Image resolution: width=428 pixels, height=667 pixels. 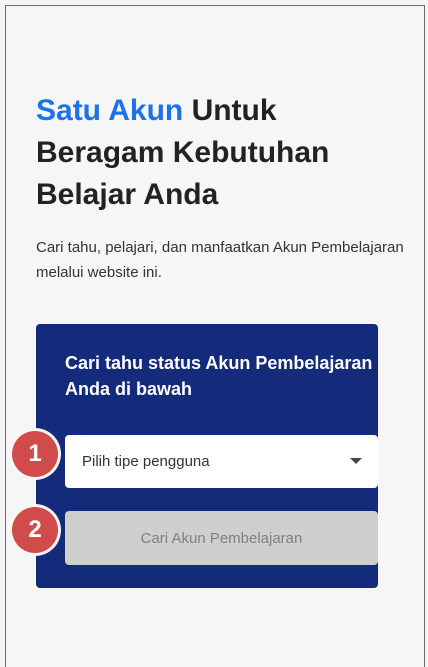 I want to click on headline-line1-rest: Untuk, so click(x=230, y=110).